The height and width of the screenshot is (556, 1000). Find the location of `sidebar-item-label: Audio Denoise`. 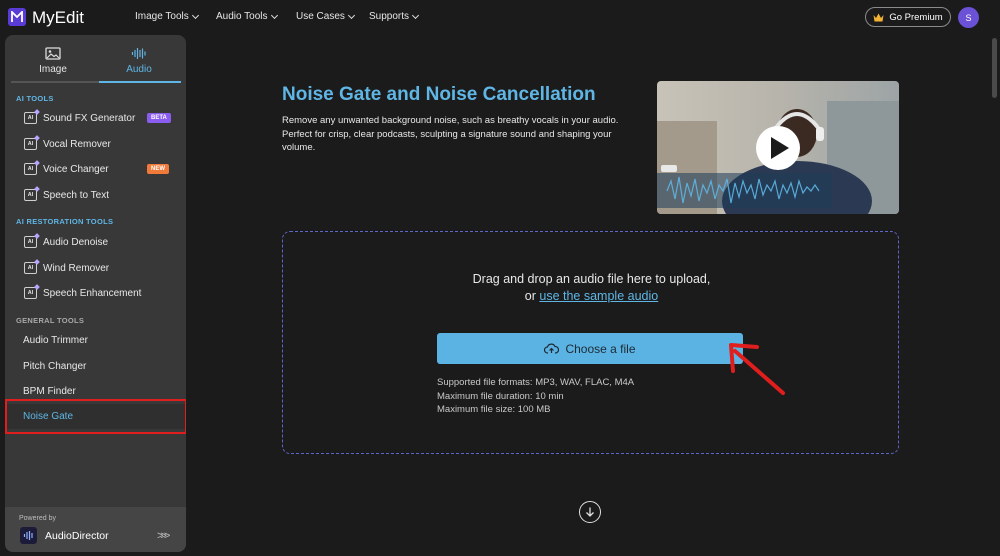

sidebar-item-label: Audio Denoise is located at coordinates (76, 242).